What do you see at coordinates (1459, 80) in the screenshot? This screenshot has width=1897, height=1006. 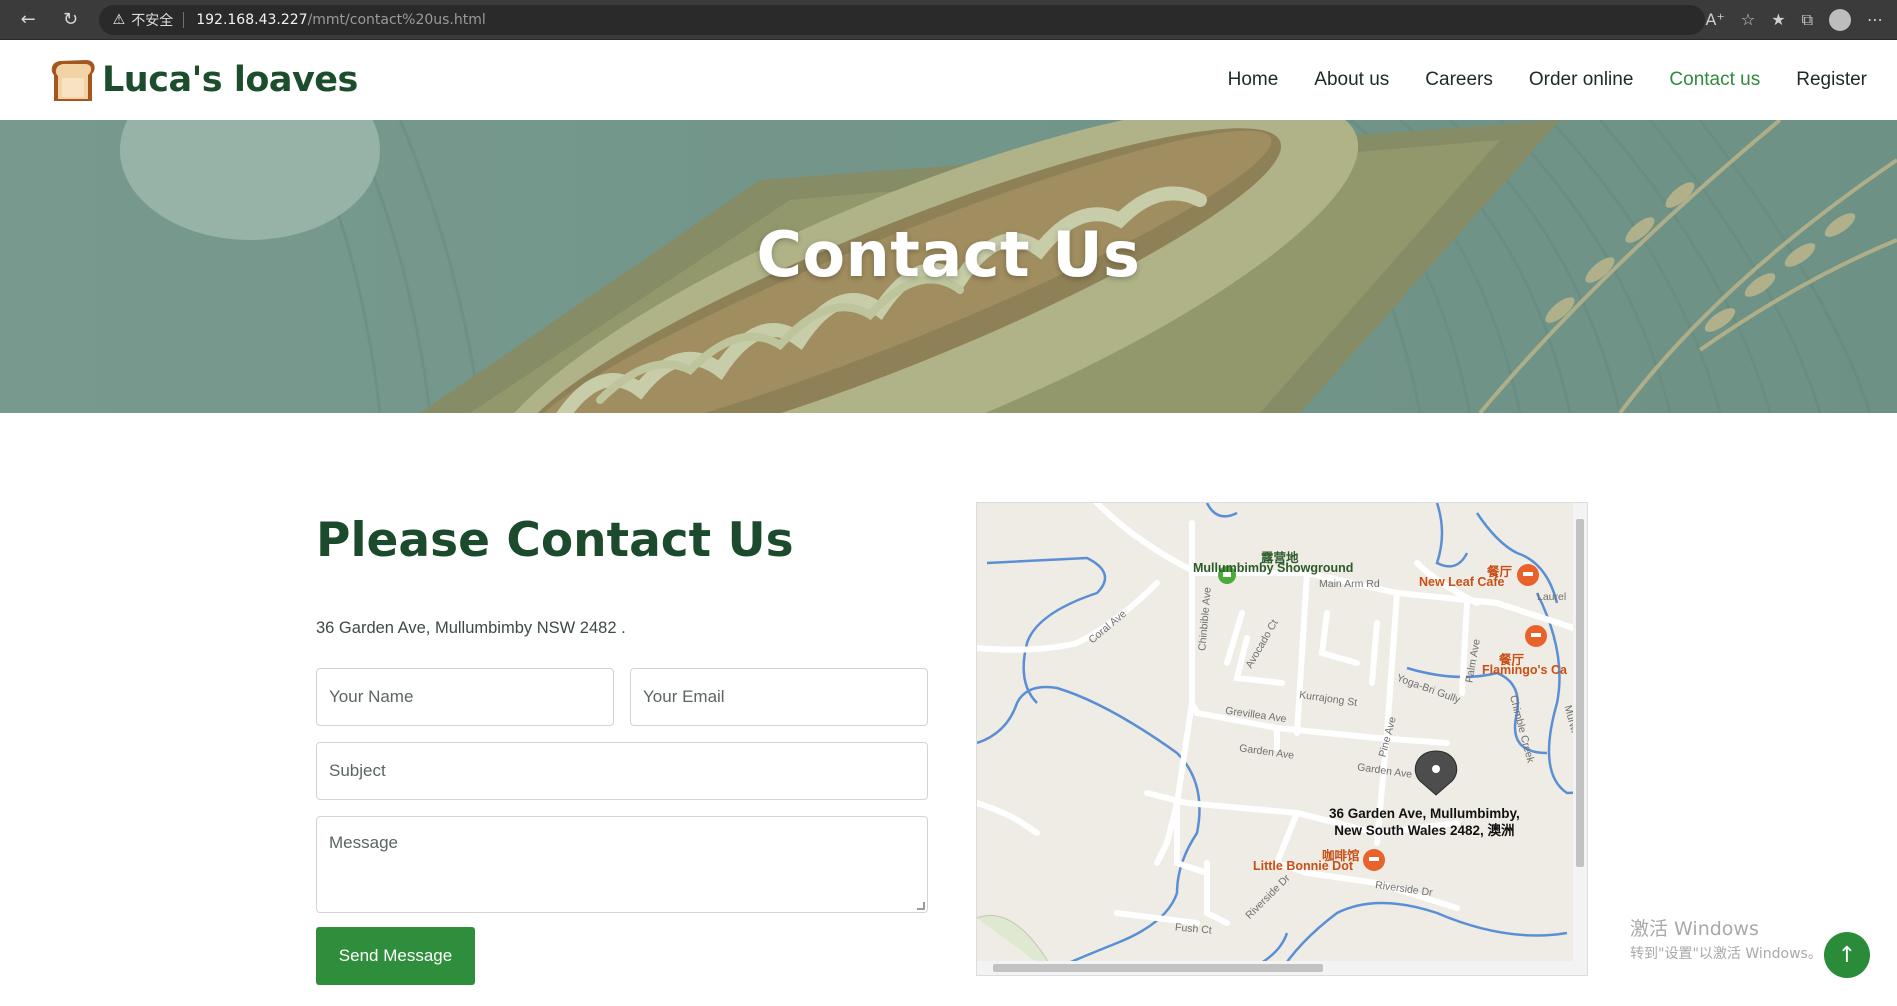 I see `nav-careers: Careers` at bounding box center [1459, 80].